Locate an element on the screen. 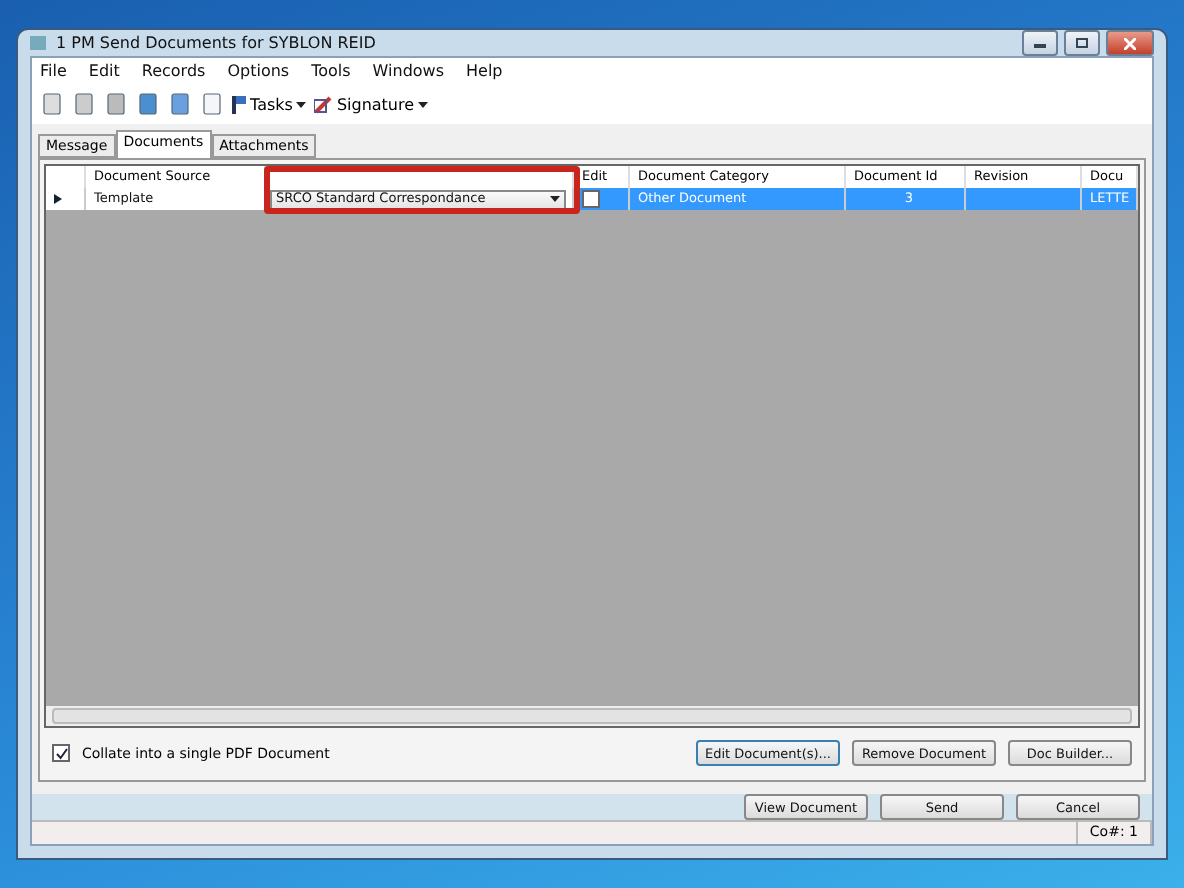  menu-item: Options is located at coordinates (258, 71).